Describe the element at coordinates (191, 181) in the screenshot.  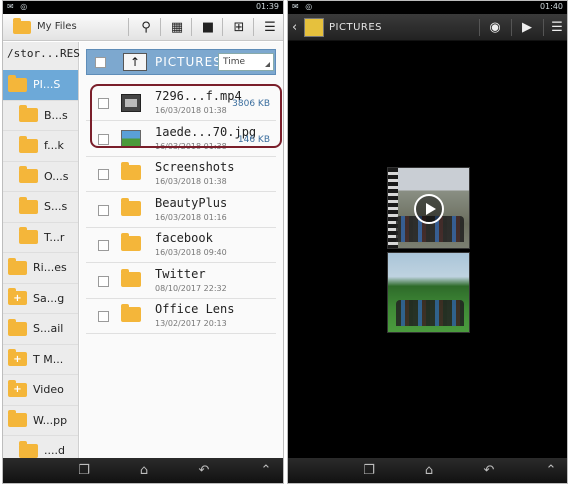
I see `file-date: 16/03/2018 01:38` at that location.